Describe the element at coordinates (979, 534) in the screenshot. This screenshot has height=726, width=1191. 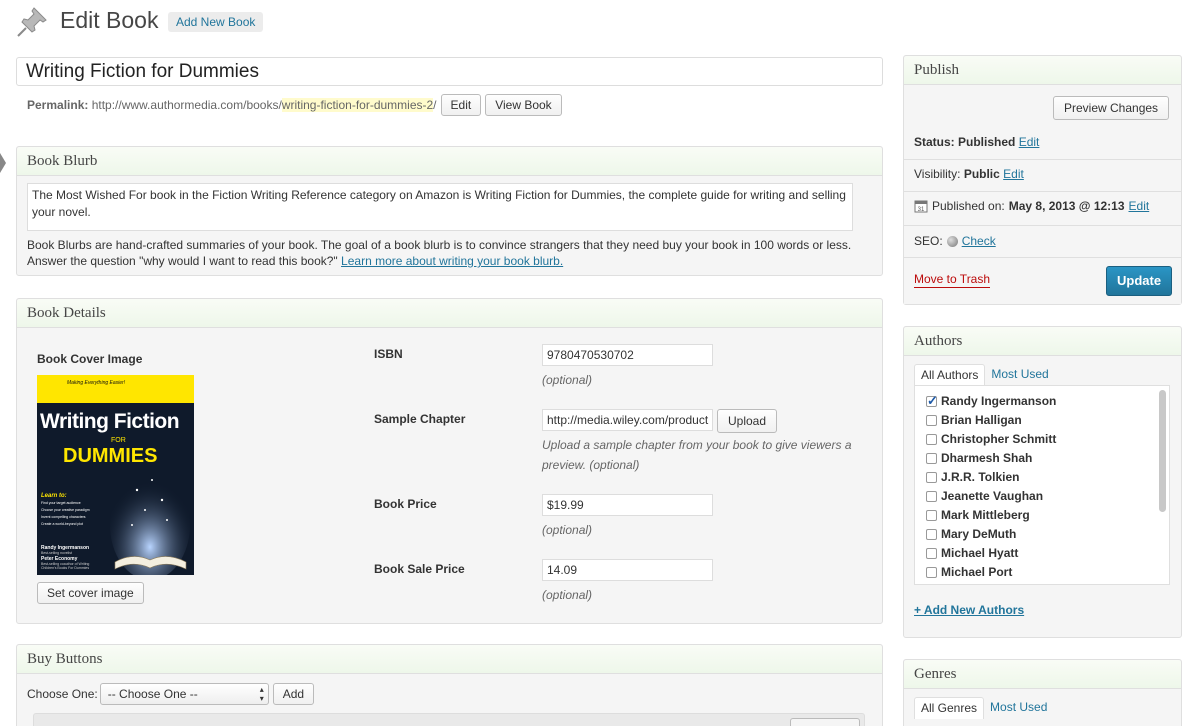
I see `author-name: Mary DeMuth` at that location.